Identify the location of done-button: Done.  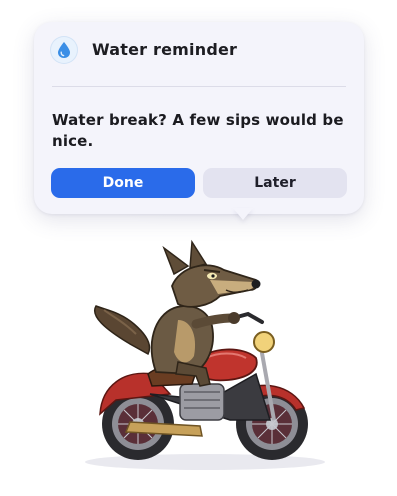
(123, 183).